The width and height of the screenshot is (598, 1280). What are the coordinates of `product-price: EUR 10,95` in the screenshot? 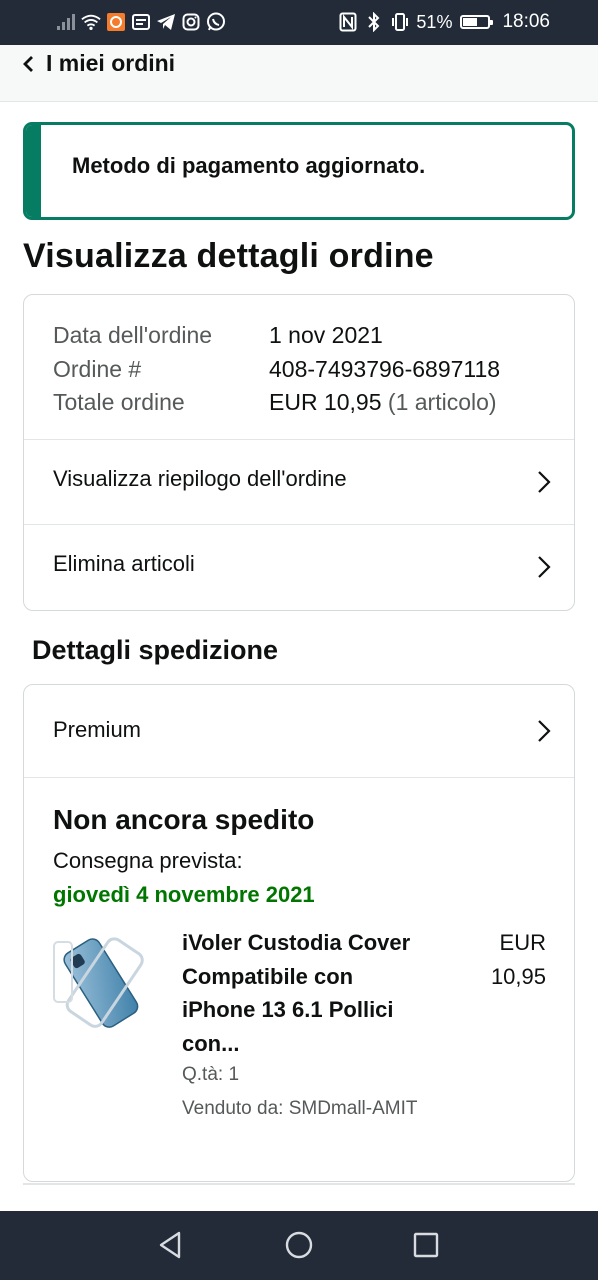 It's located at (491, 959).